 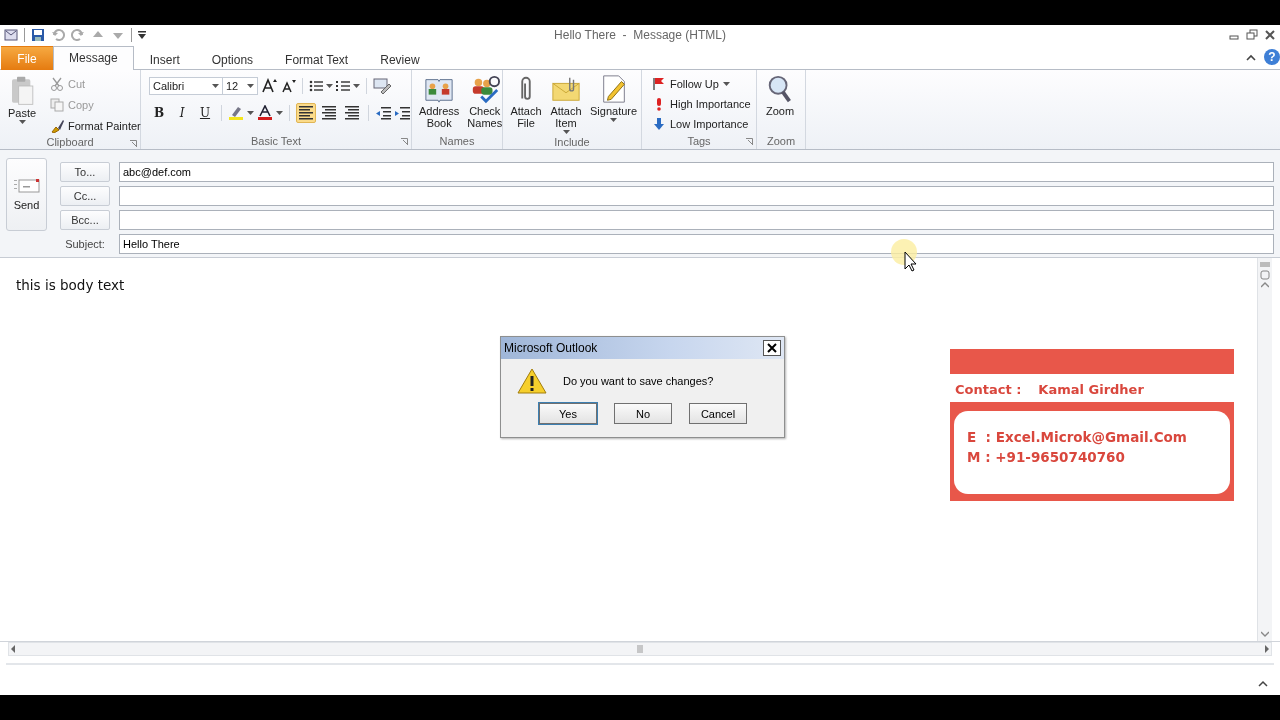 I want to click on align-left-button, so click(x=306, y=113).